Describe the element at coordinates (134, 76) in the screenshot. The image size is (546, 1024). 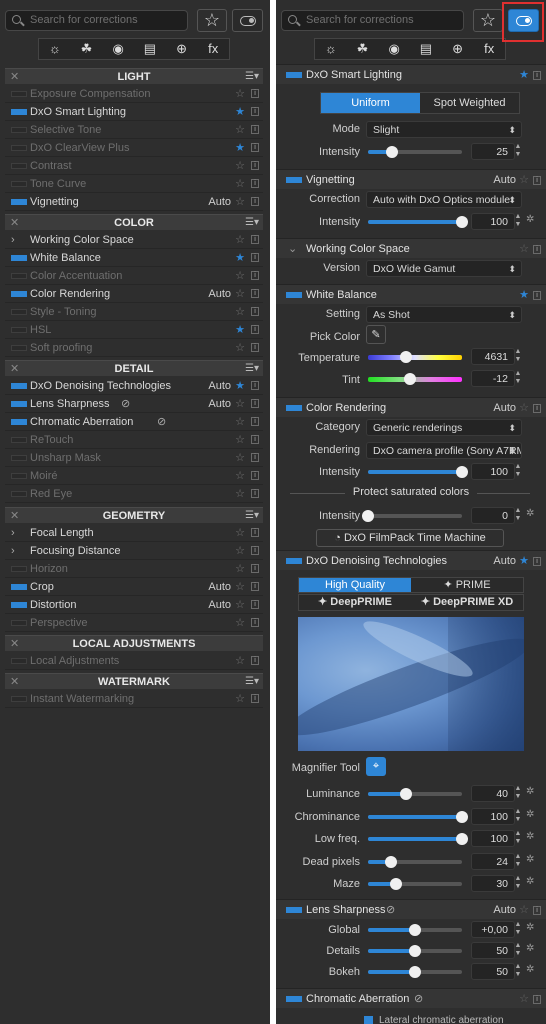
I see `section-header-light: ✕ LIGHT ☰▾` at that location.